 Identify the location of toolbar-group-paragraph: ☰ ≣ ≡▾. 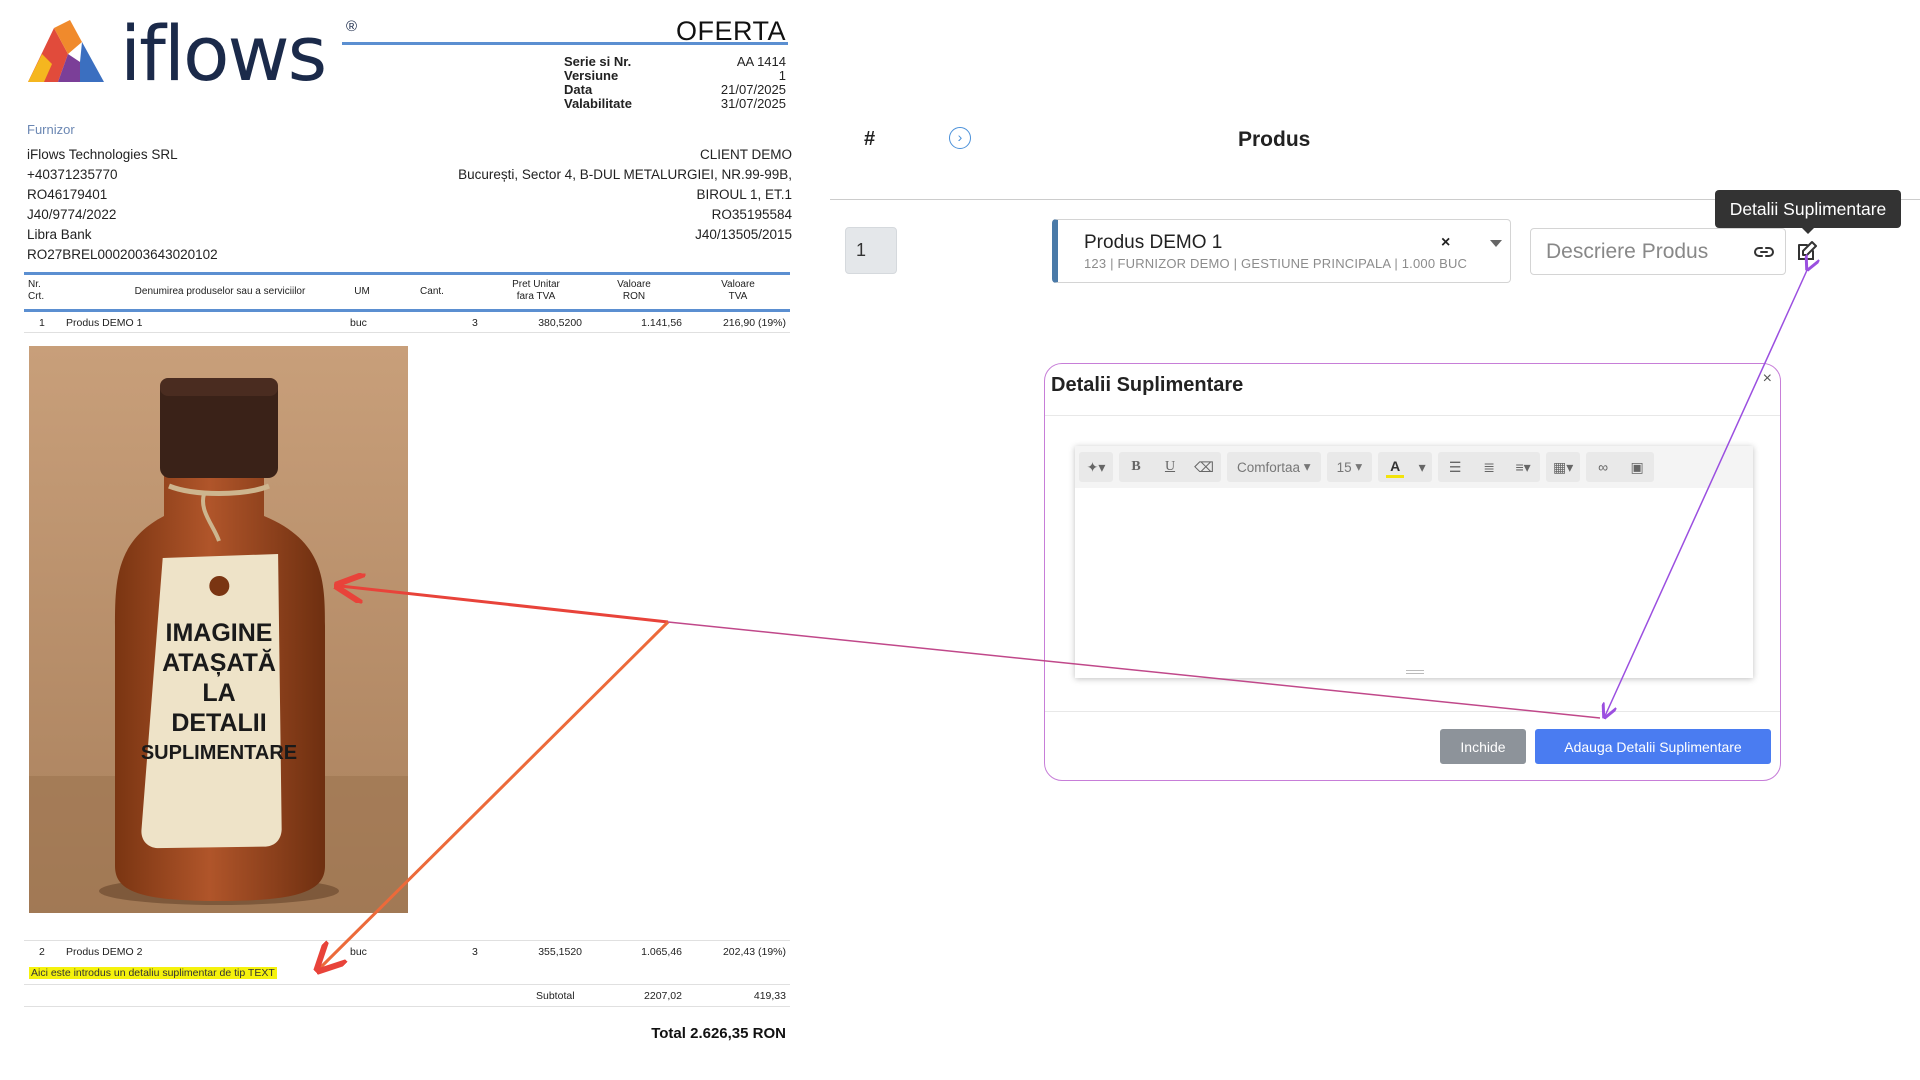
(1489, 467).